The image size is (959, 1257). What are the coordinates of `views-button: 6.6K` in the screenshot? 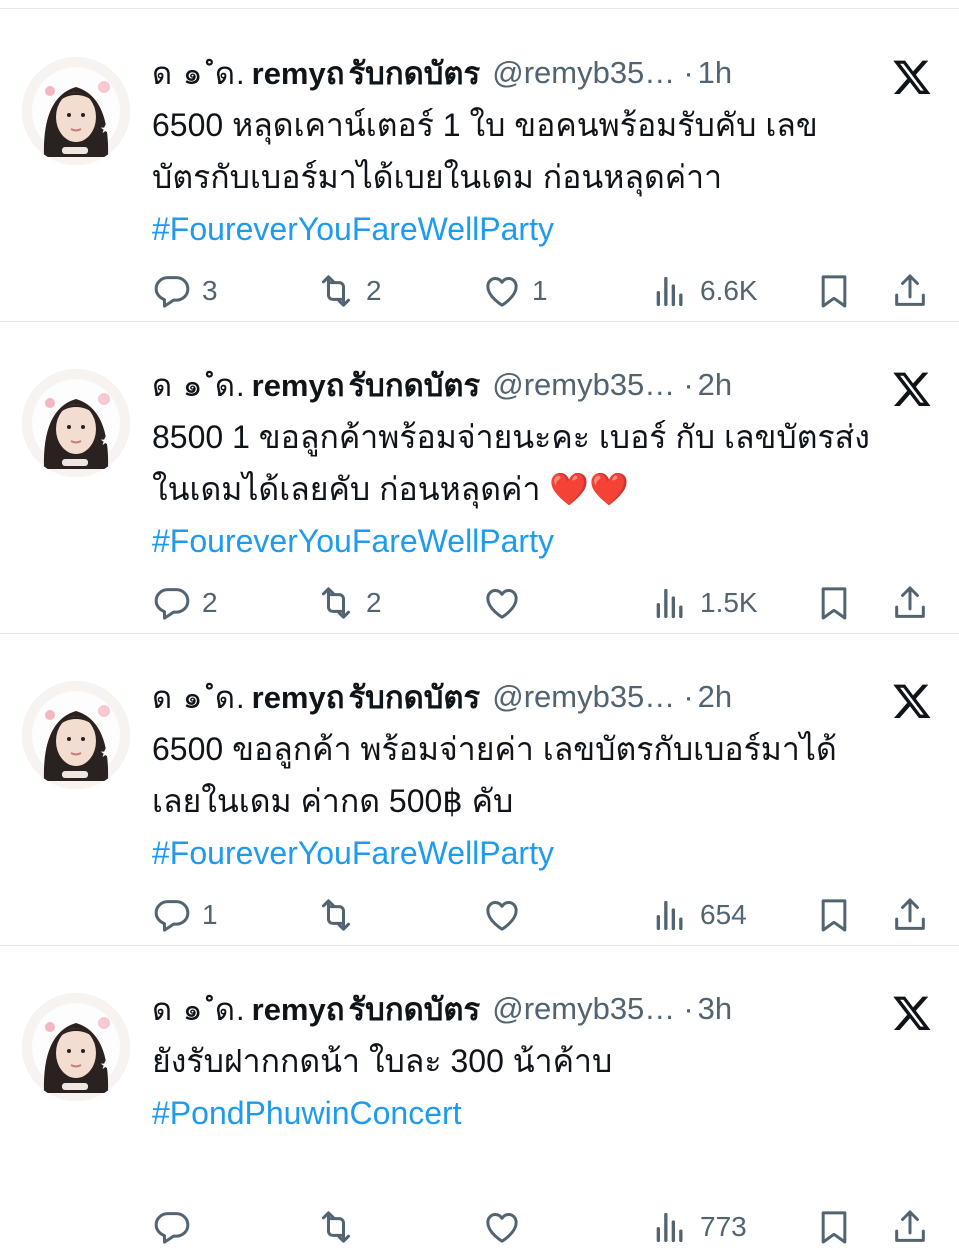 It's located at (704, 291).